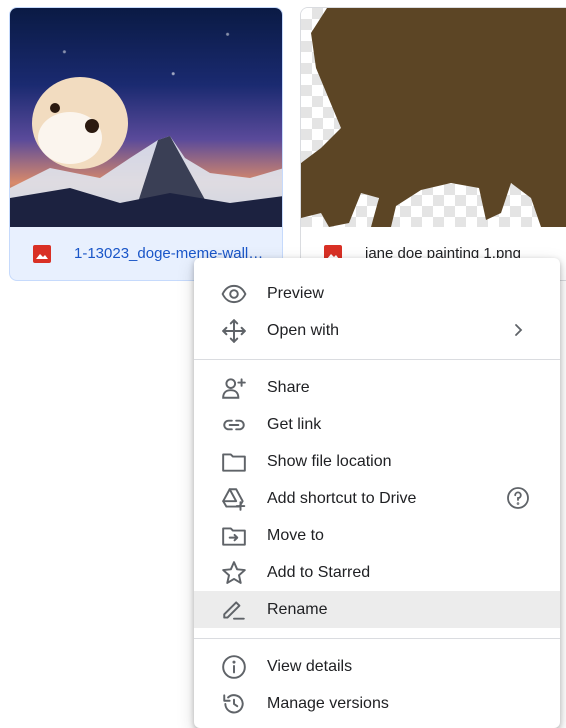  Describe the element at coordinates (234, 462) in the screenshot. I see `folder-icon` at that location.